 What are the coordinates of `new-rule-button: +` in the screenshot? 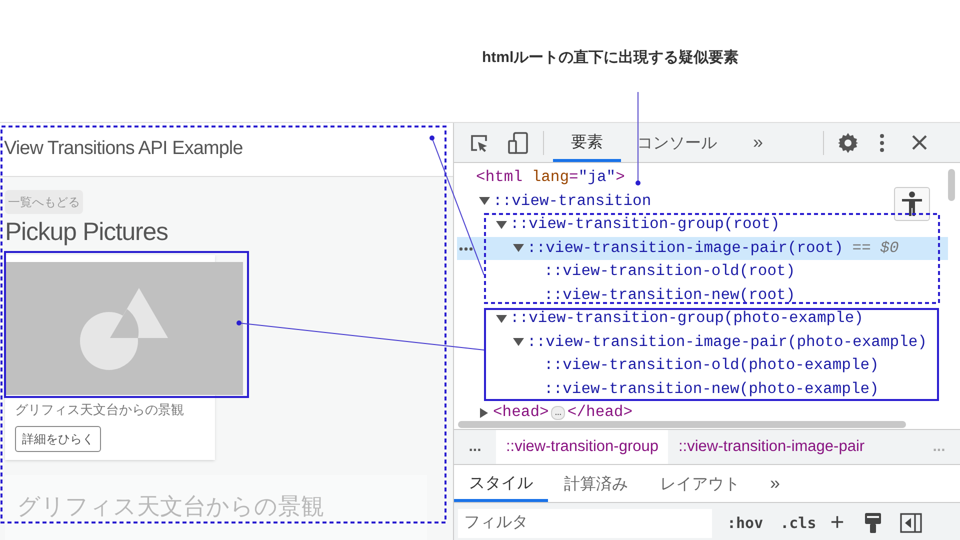 It's located at (840, 523).